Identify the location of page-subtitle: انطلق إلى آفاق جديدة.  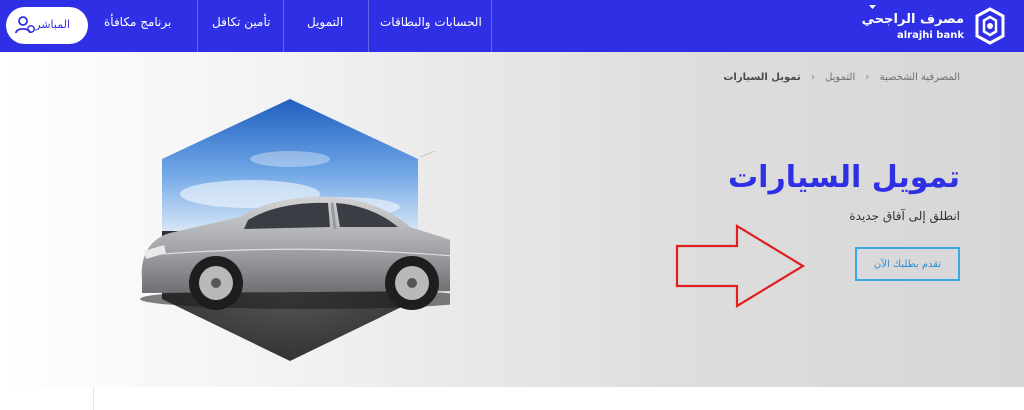
(904, 216).